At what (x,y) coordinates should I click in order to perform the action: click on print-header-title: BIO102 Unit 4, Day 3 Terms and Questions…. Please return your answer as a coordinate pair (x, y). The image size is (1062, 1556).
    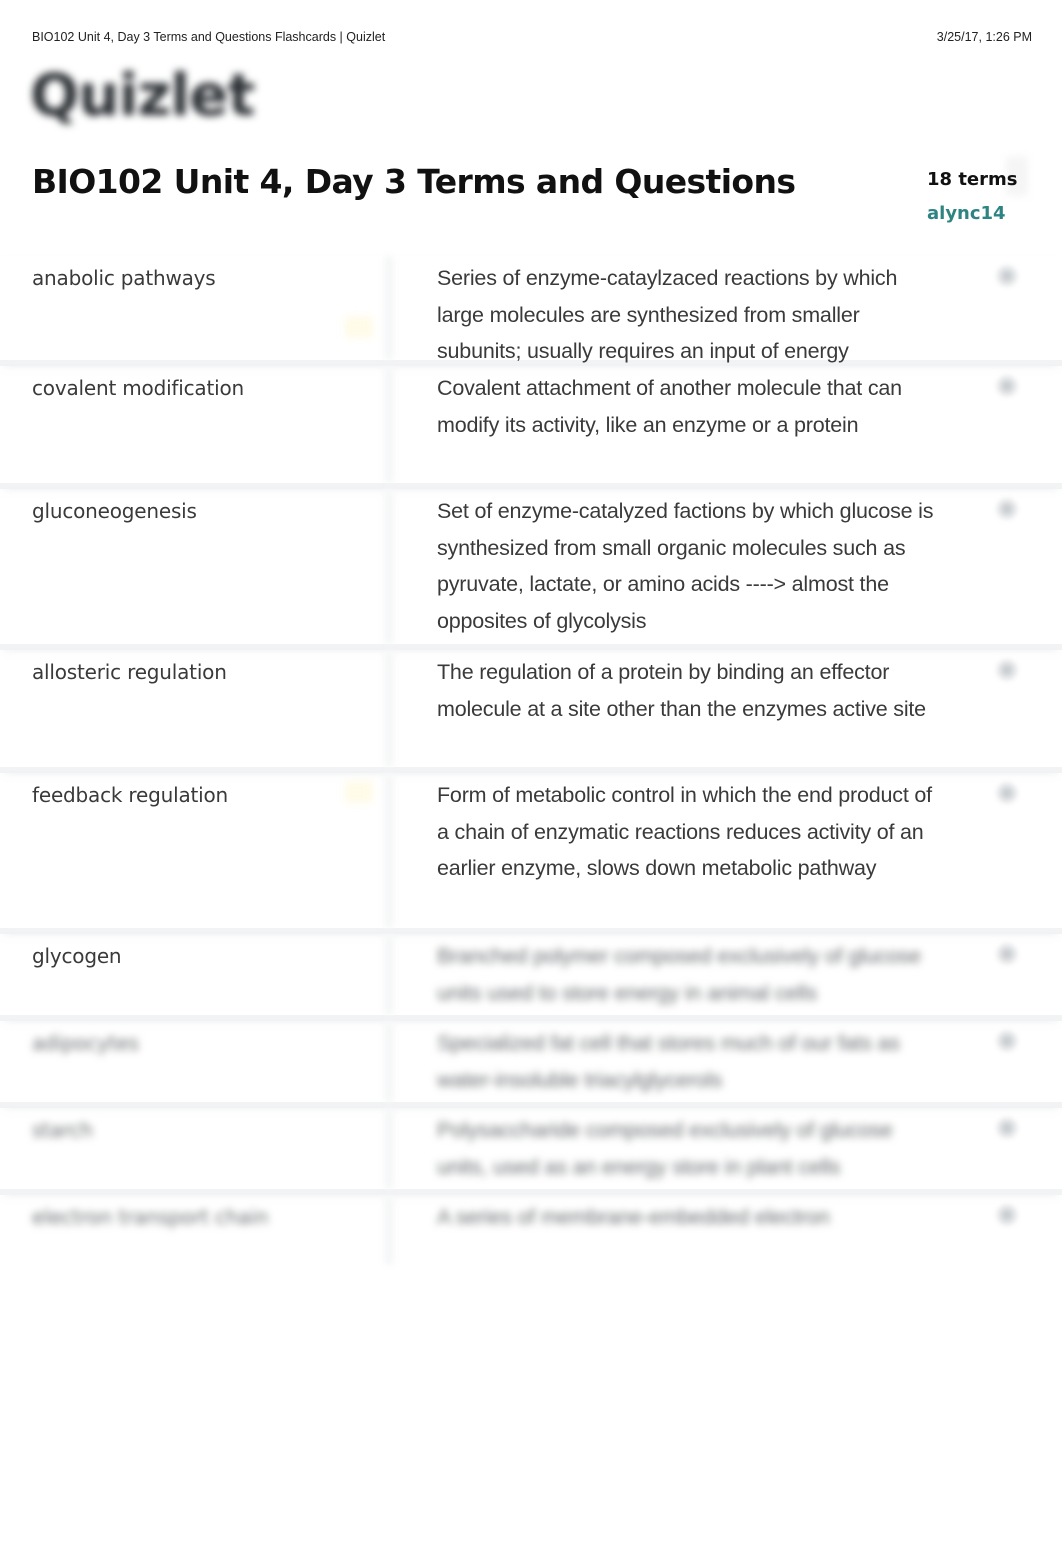
    Looking at the image, I should click on (209, 37).